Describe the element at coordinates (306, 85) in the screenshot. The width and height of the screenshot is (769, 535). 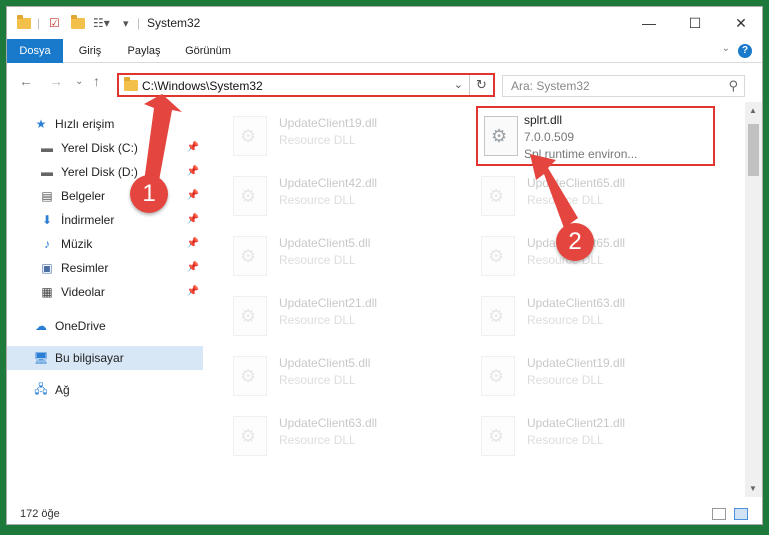
I see `address-bar: C:\Windows\System32 ⌄ ↻` at that location.